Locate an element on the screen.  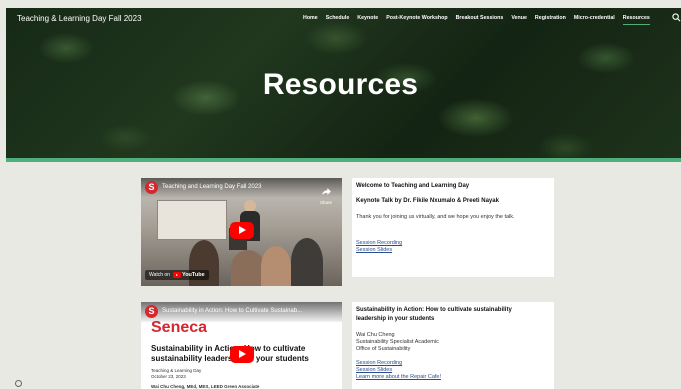
presenter-role: Sustainability Specialist Academic is located at coordinates (397, 342).